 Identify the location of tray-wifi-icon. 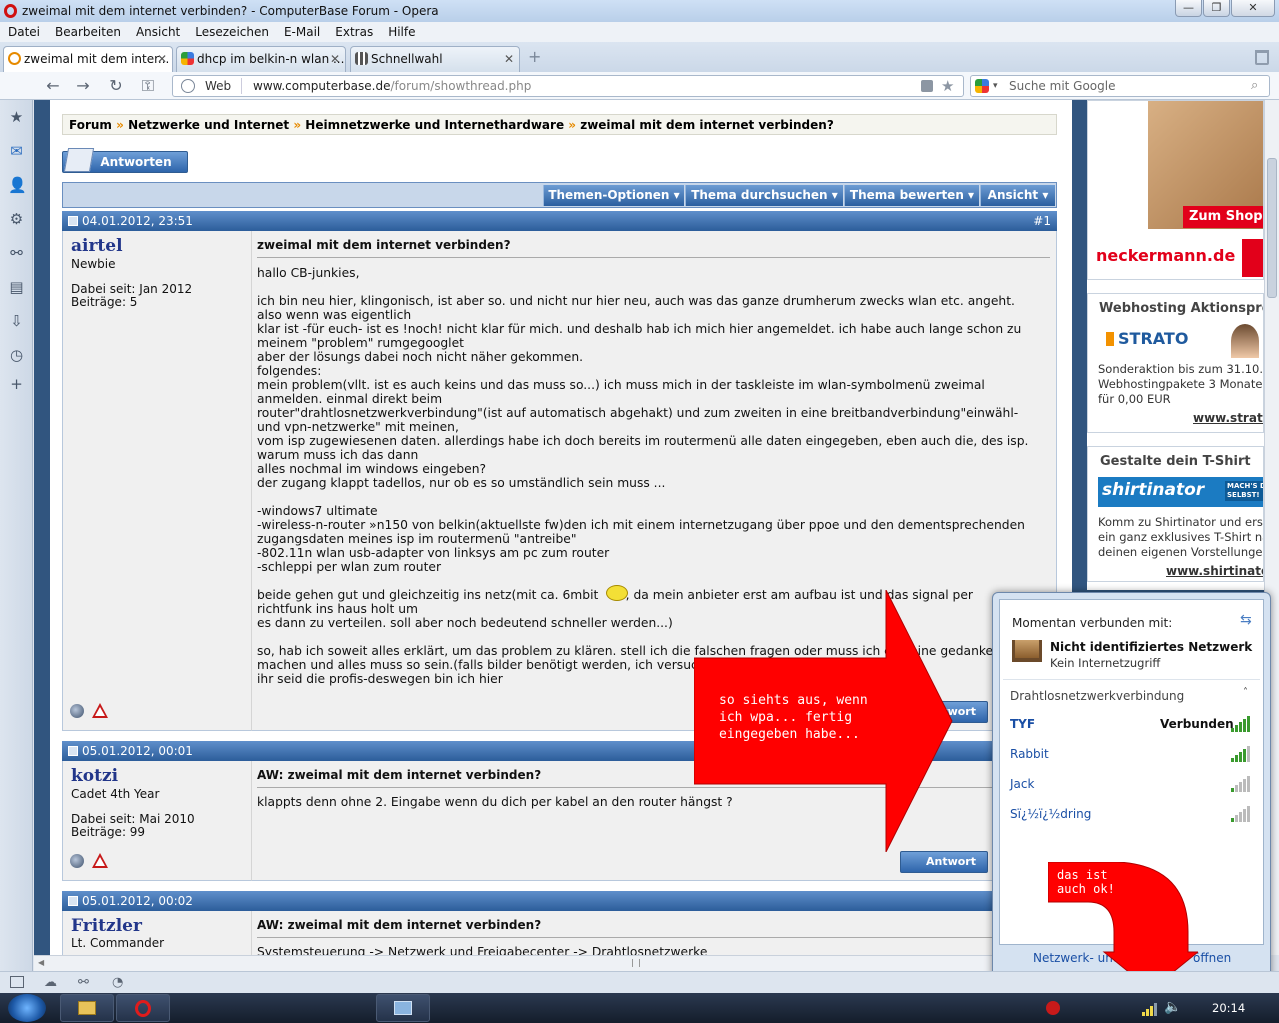
(1150, 1009).